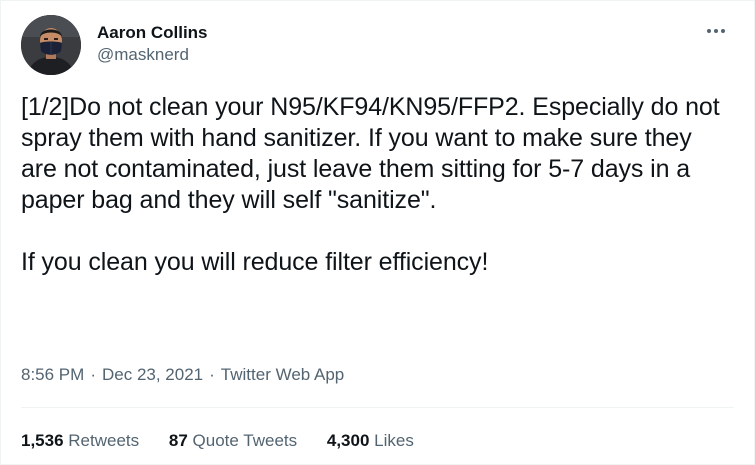 The image size is (755, 465). Describe the element at coordinates (377, 47) in the screenshot. I see `tweet-header: Aaron Collins @masknerd` at that location.